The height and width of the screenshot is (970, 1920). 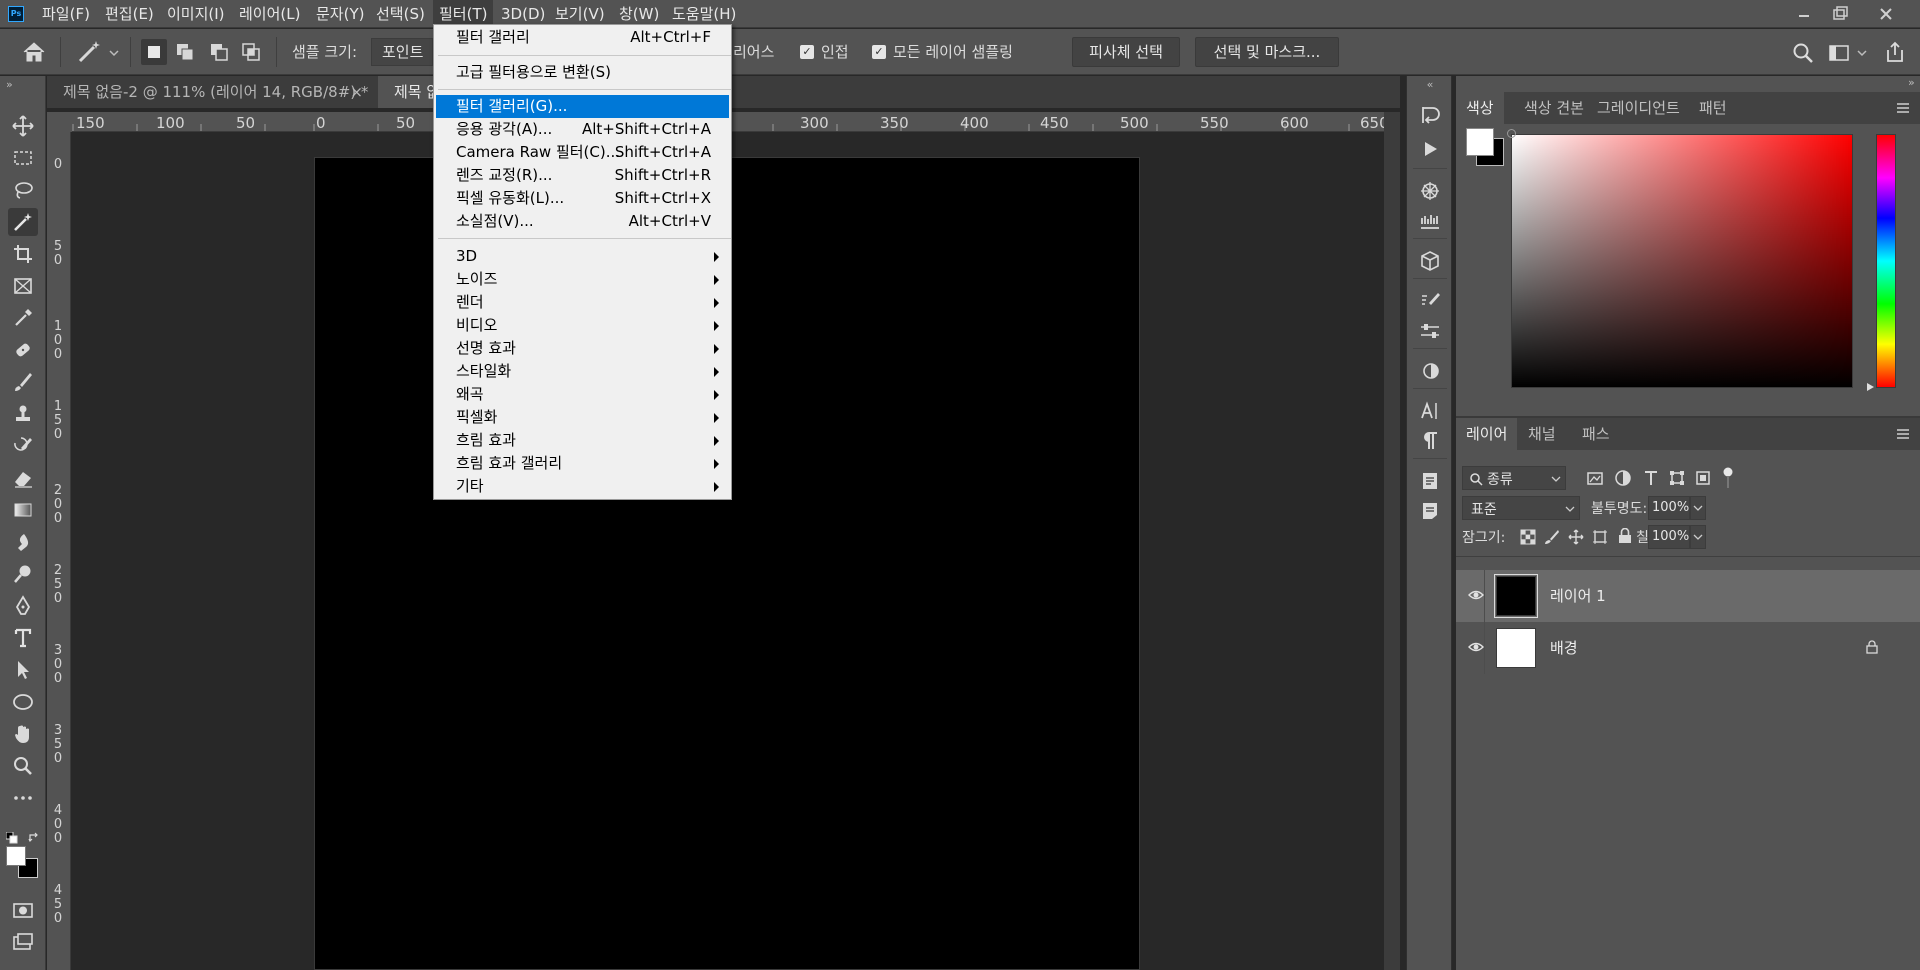 What do you see at coordinates (1804, 14) in the screenshot?
I see `minimize-button` at bounding box center [1804, 14].